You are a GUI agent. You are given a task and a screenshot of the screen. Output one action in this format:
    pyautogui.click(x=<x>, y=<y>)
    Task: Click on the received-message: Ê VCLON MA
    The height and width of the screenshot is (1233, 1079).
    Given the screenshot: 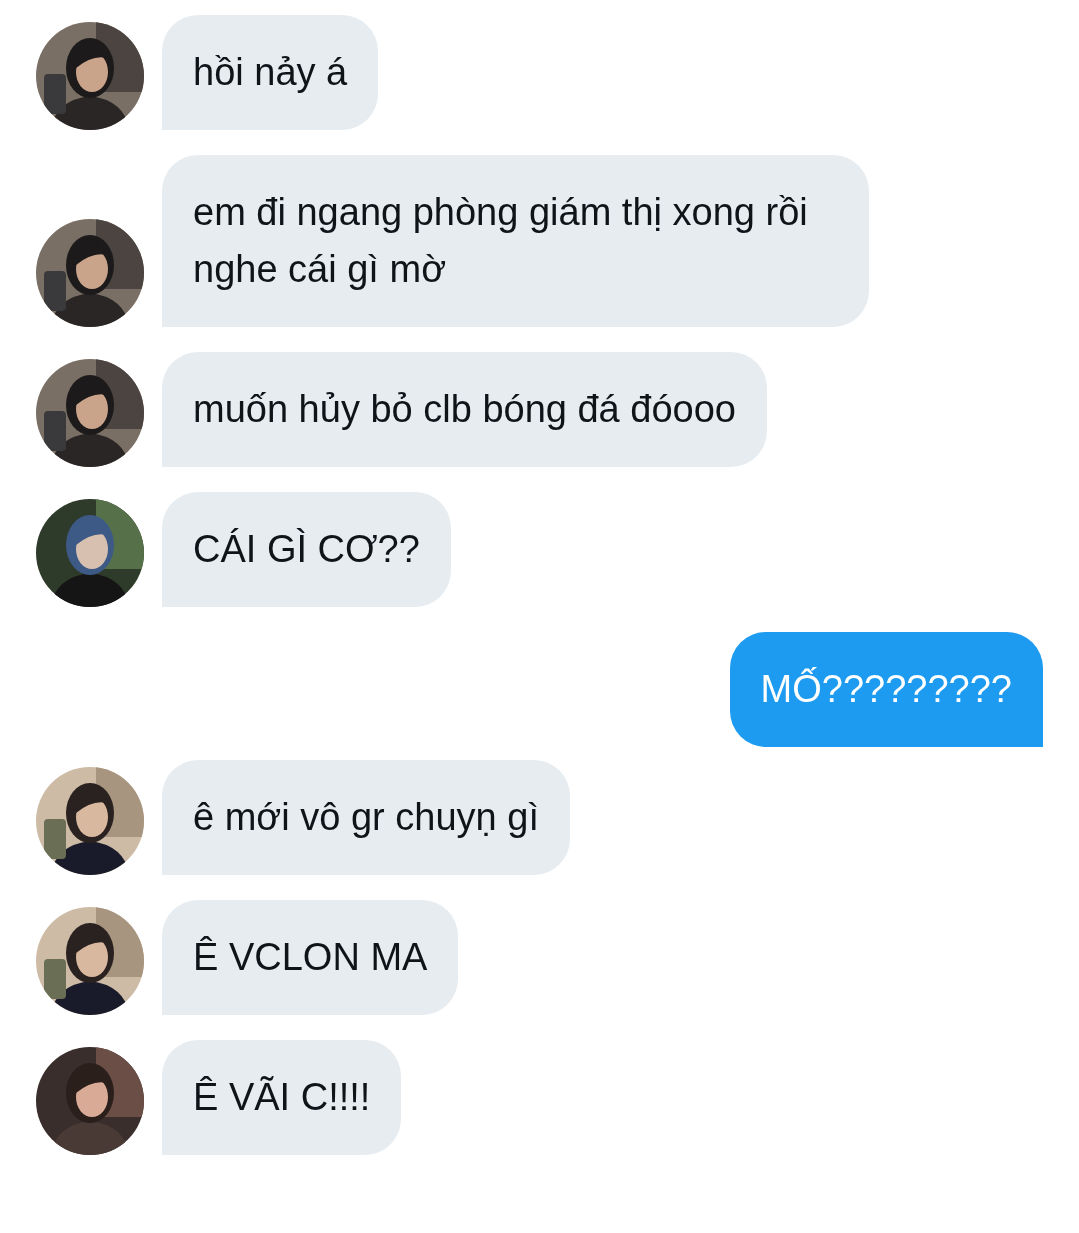 What is the action you would take?
    pyautogui.click(x=310, y=957)
    